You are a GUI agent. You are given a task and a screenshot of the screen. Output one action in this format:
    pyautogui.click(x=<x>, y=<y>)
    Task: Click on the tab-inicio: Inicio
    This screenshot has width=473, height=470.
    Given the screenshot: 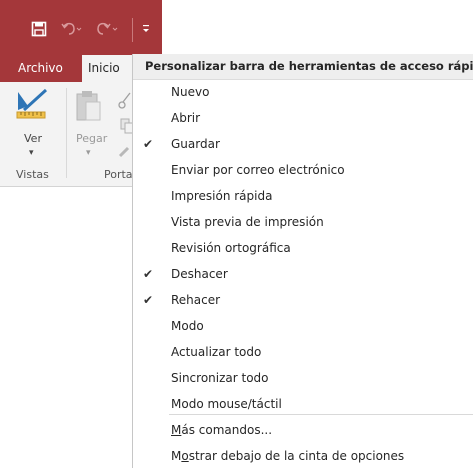 What is the action you would take?
    pyautogui.click(x=110, y=68)
    